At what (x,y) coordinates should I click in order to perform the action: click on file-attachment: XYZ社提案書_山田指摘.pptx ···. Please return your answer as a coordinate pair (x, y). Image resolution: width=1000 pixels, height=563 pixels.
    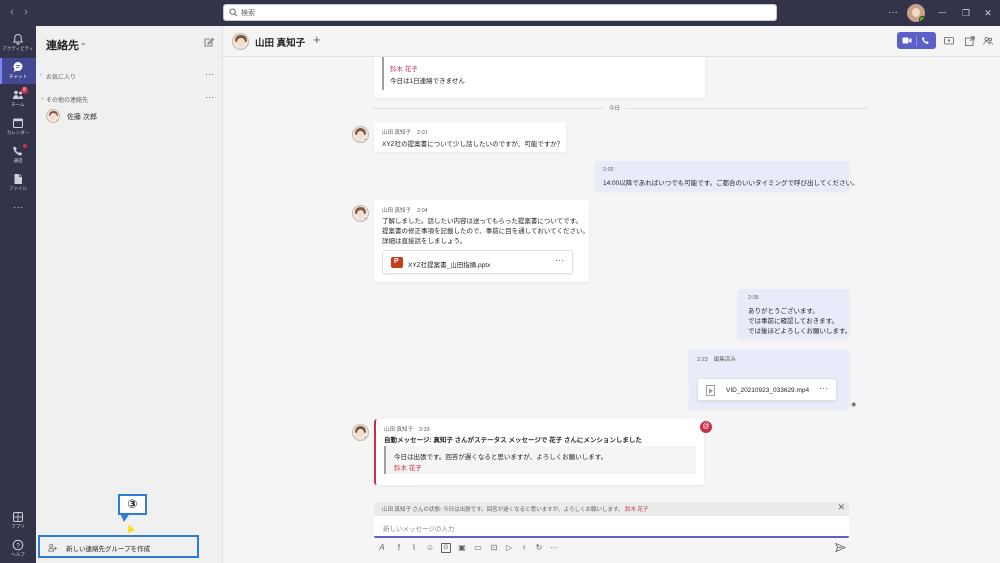
    Looking at the image, I should click on (477, 262).